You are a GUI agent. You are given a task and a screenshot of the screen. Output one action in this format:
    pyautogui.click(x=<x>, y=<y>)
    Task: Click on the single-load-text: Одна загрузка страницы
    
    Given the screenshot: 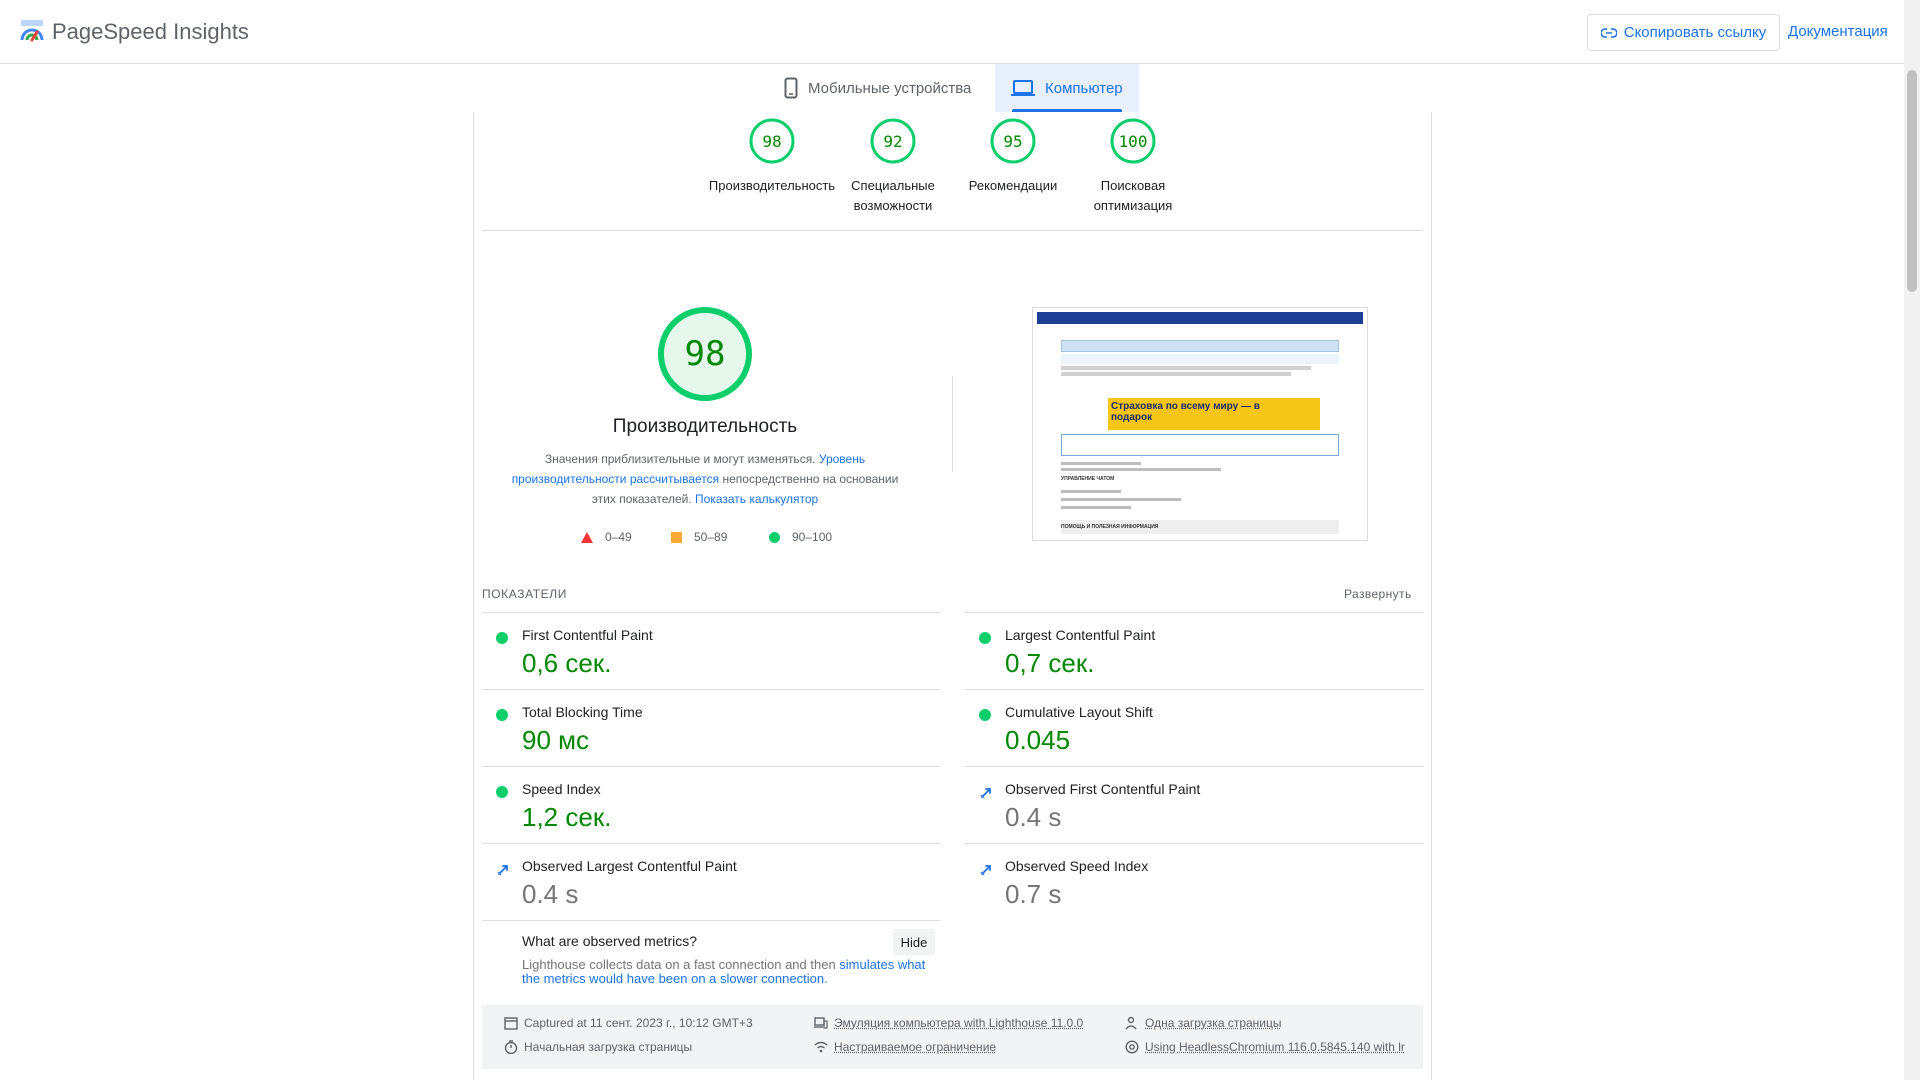 What is the action you would take?
    pyautogui.click(x=1213, y=1023)
    